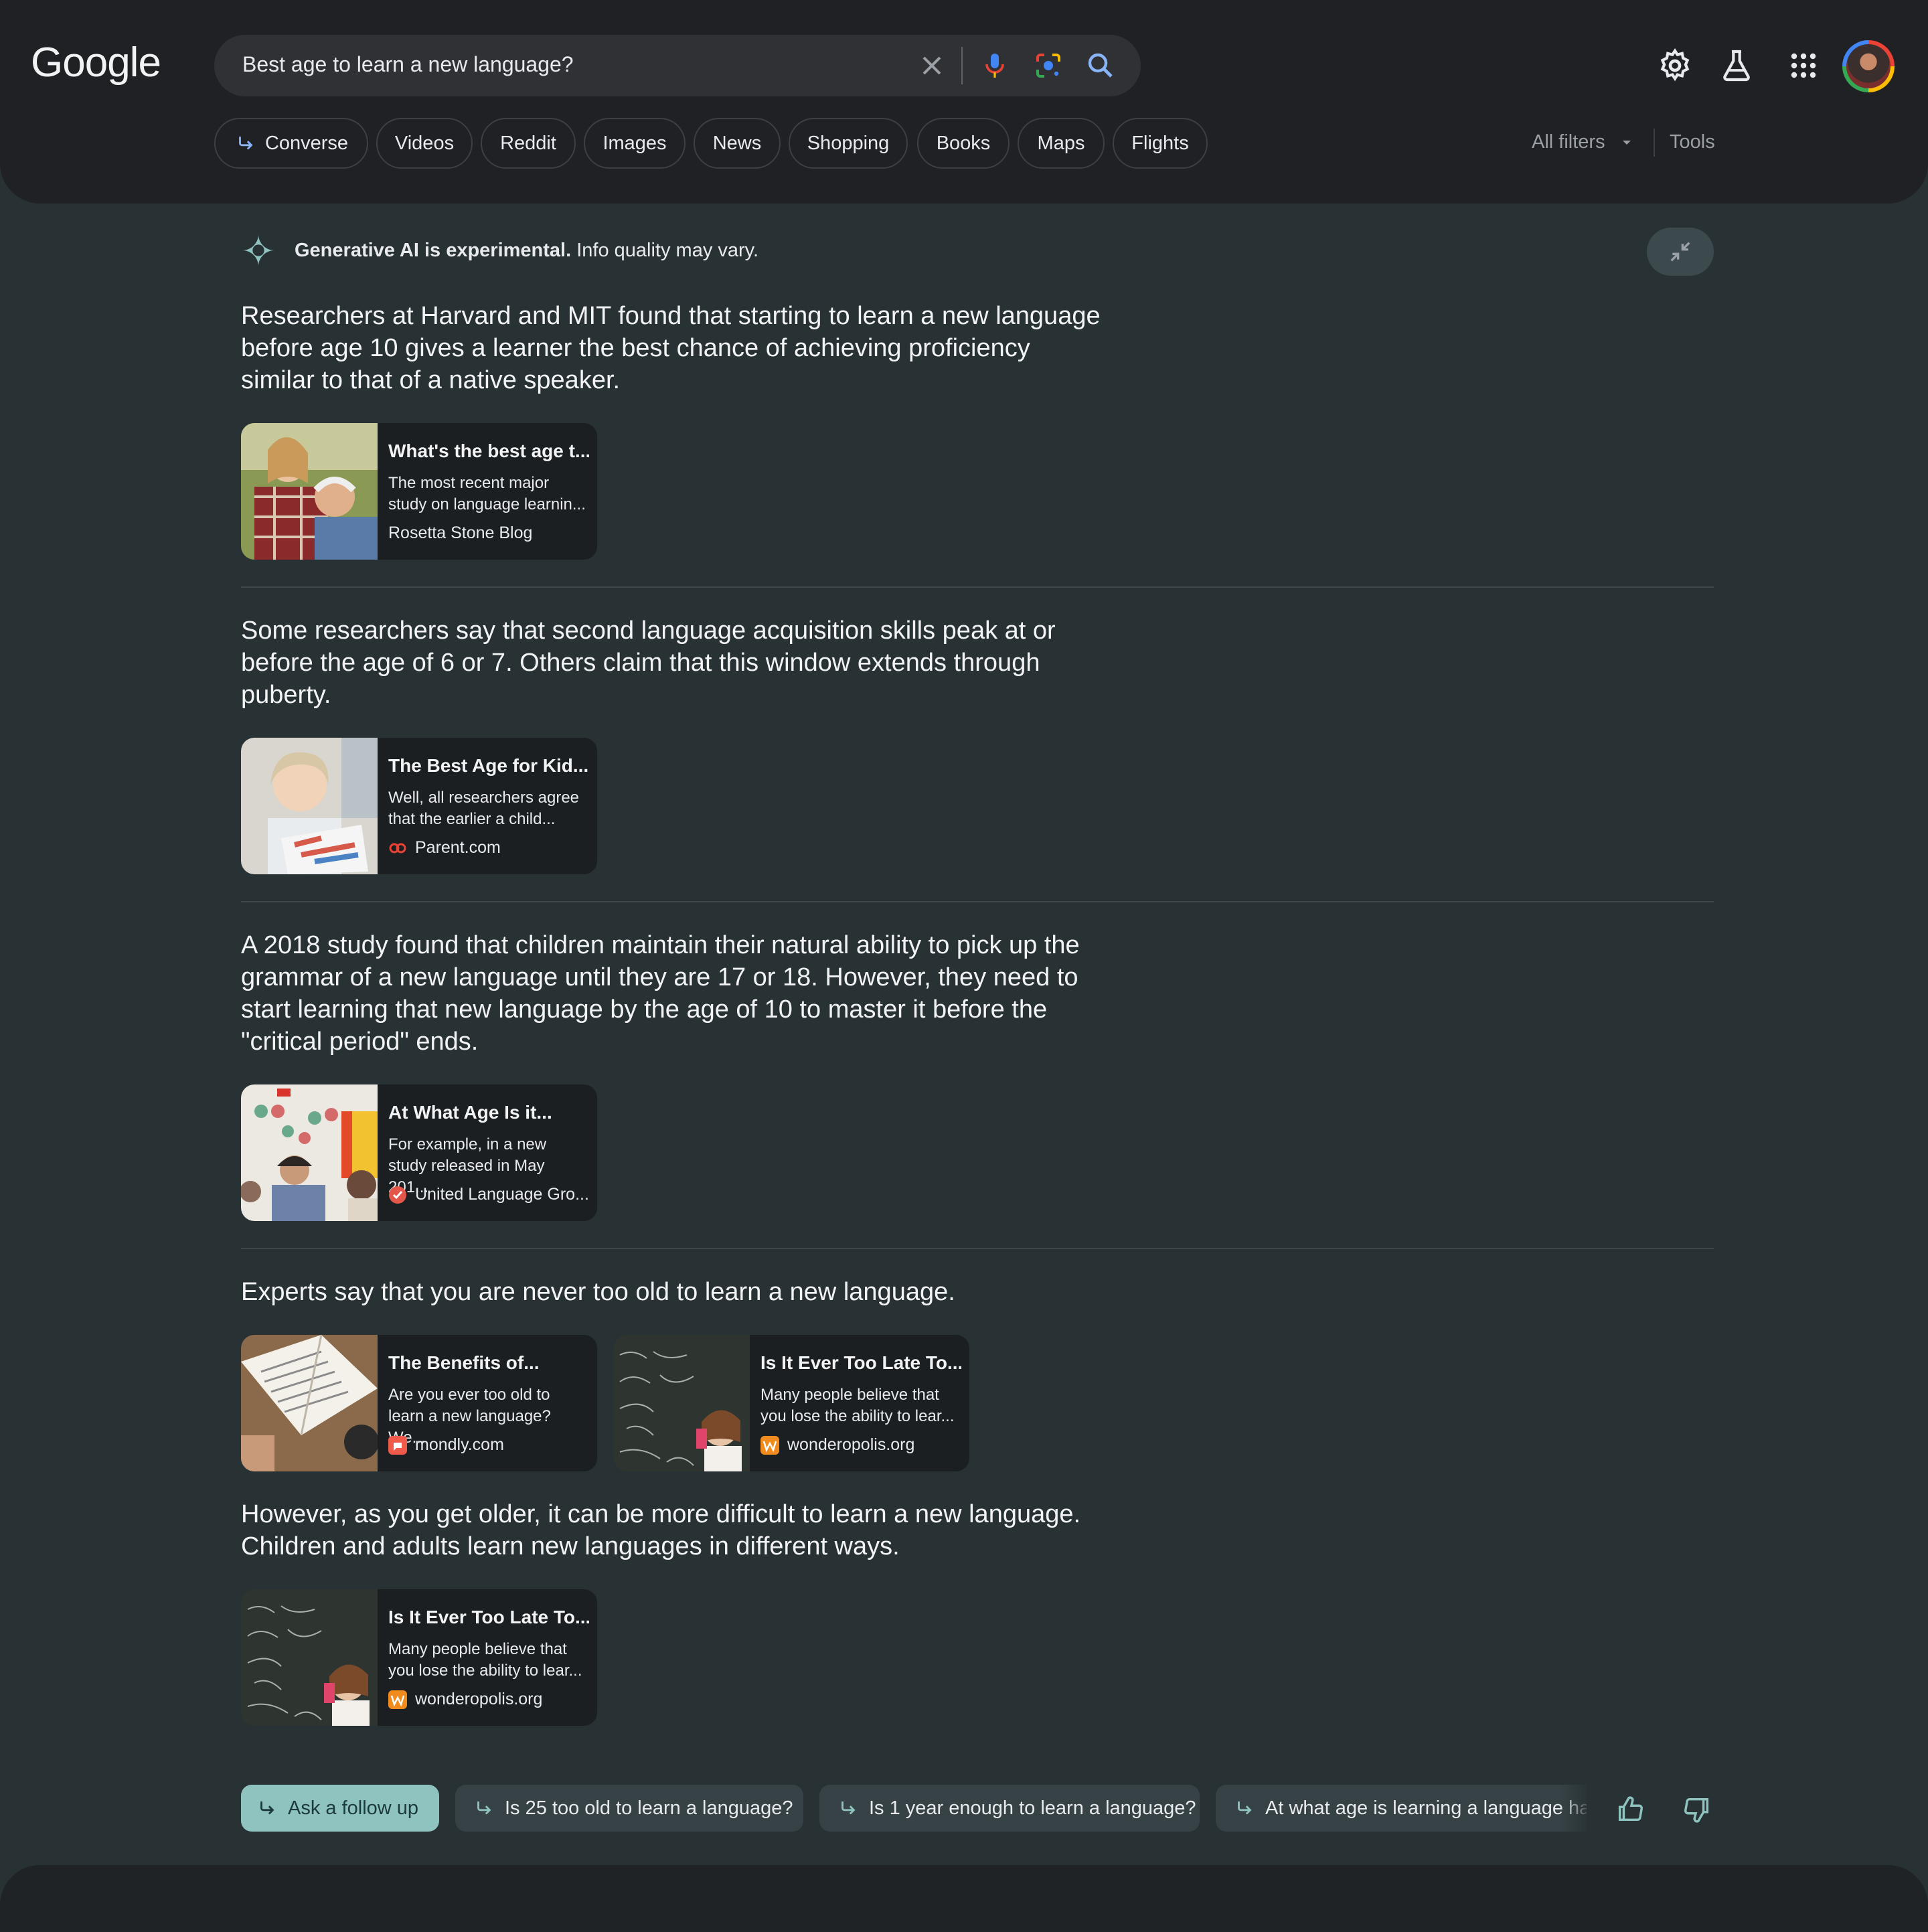 This screenshot has width=1928, height=1932. I want to click on card-source: Parent.com, so click(444, 848).